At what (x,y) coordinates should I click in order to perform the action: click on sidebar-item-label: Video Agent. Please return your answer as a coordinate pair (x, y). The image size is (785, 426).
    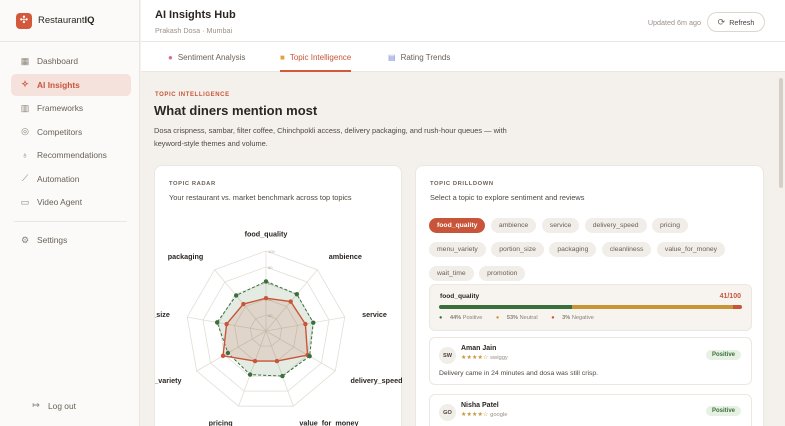
    Looking at the image, I should click on (60, 202).